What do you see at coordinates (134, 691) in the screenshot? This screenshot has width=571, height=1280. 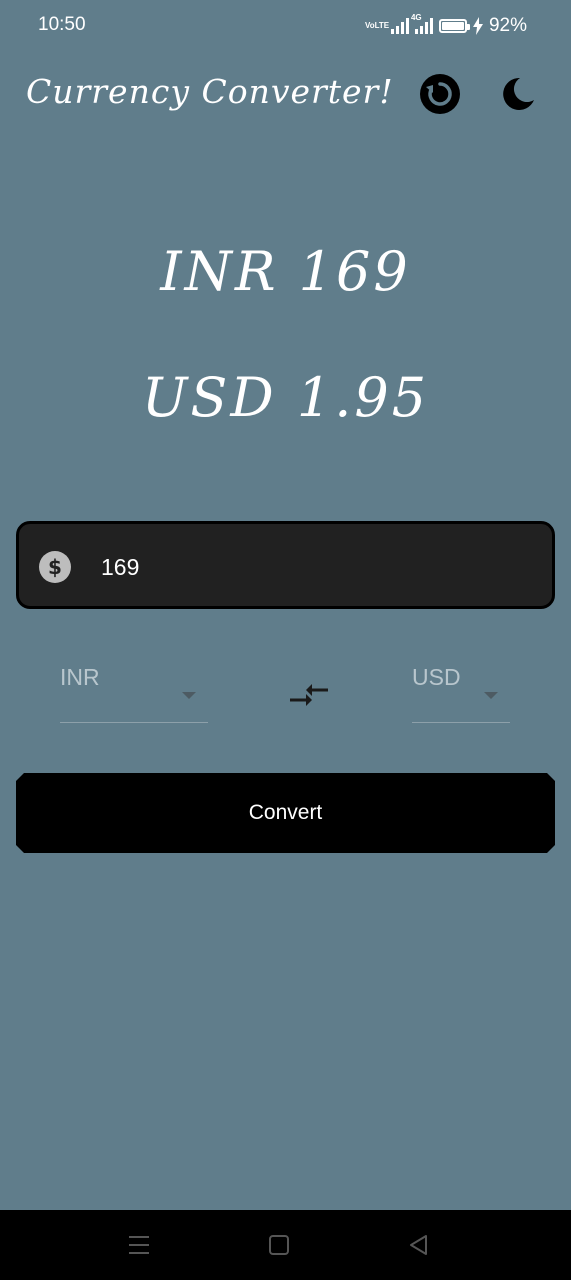 I see `from-currency-select: INR` at bounding box center [134, 691].